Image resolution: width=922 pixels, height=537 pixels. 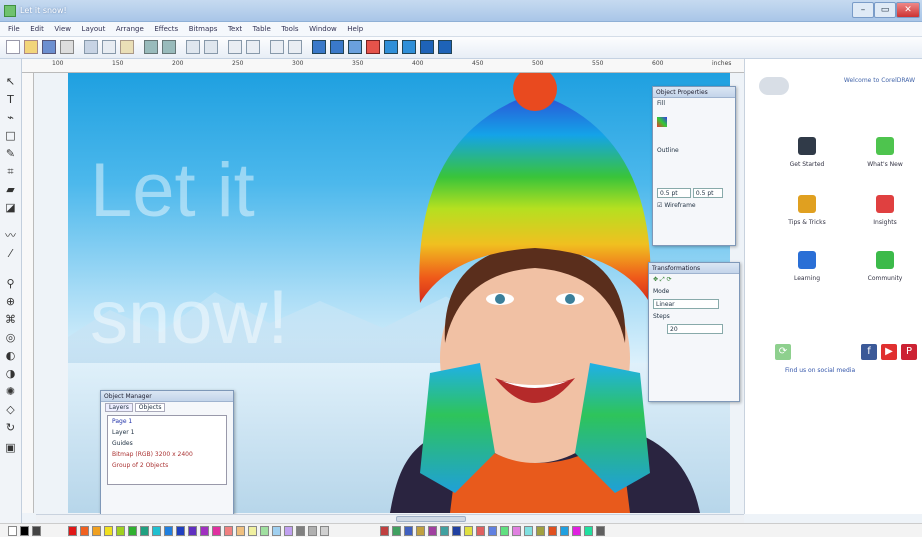 What do you see at coordinates (13, 47) in the screenshot?
I see `new-icon` at bounding box center [13, 47].